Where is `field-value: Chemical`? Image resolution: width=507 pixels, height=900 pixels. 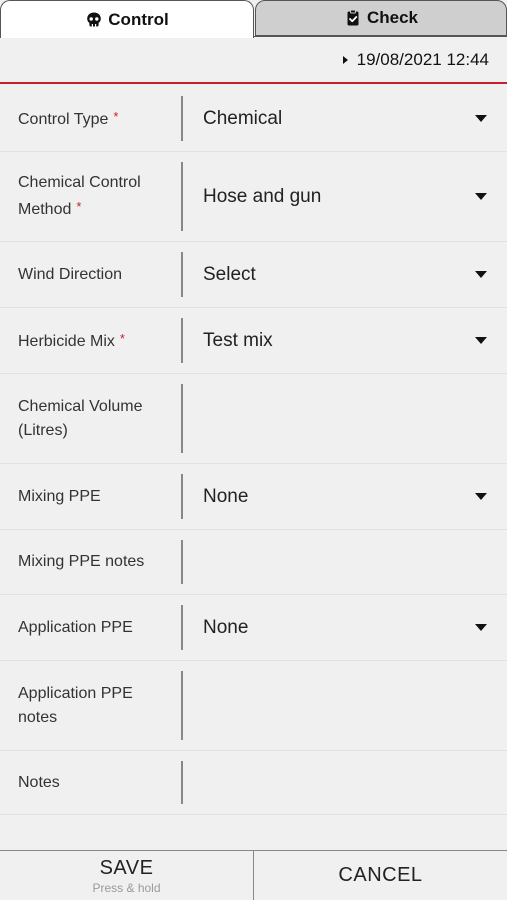 field-value: Chemical is located at coordinates (243, 118).